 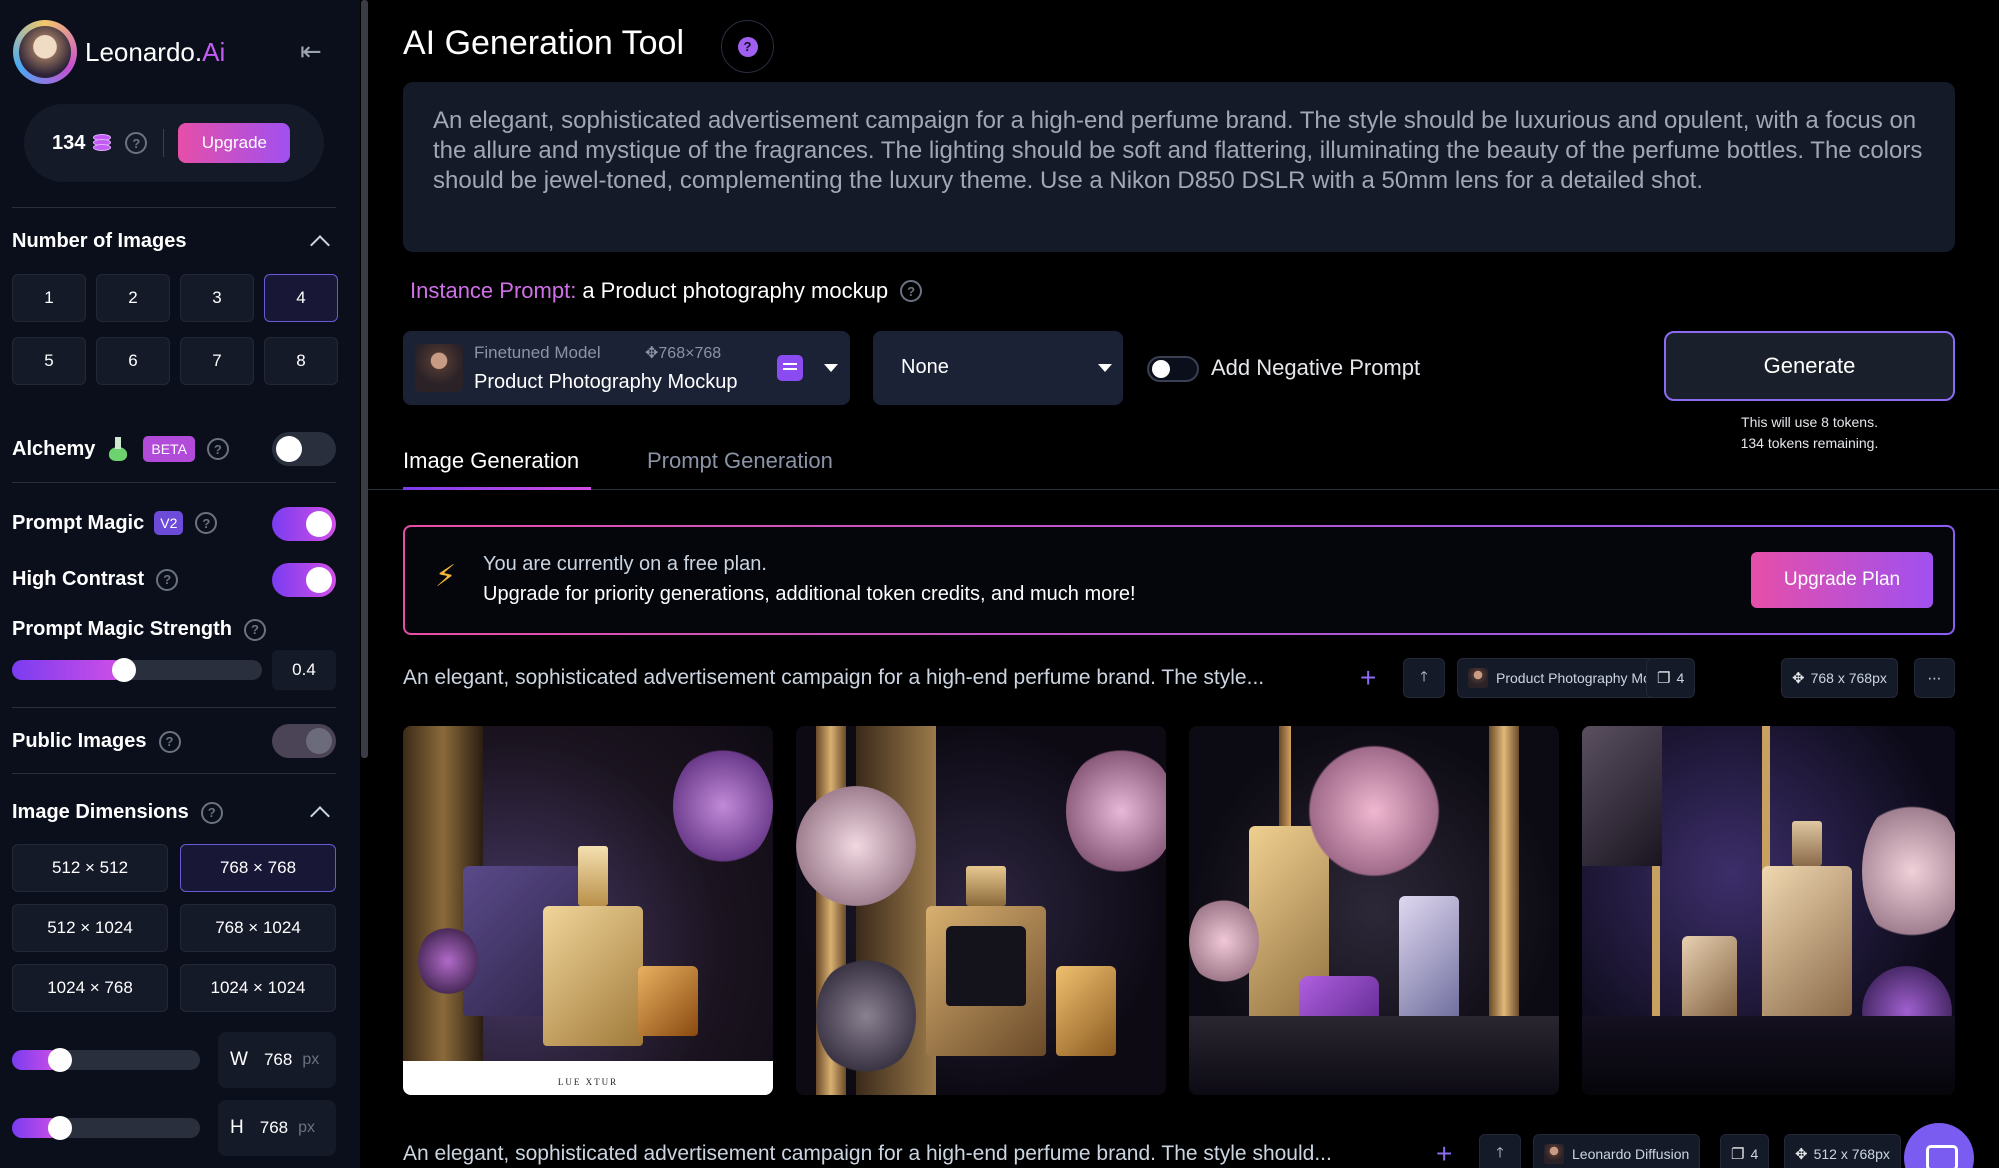 What do you see at coordinates (301, 361) in the screenshot?
I see `num-images-8: 8` at bounding box center [301, 361].